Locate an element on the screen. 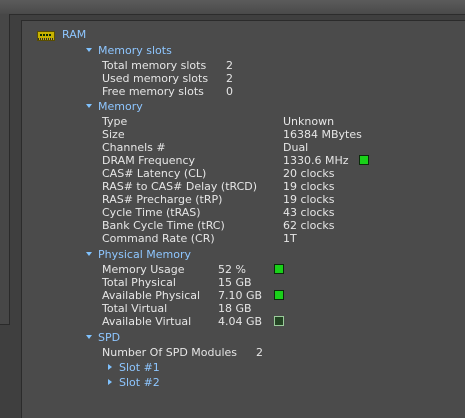 The width and height of the screenshot is (465, 418). memory-trc-label: Bank Cycle Time (tRC) is located at coordinates (163, 225).